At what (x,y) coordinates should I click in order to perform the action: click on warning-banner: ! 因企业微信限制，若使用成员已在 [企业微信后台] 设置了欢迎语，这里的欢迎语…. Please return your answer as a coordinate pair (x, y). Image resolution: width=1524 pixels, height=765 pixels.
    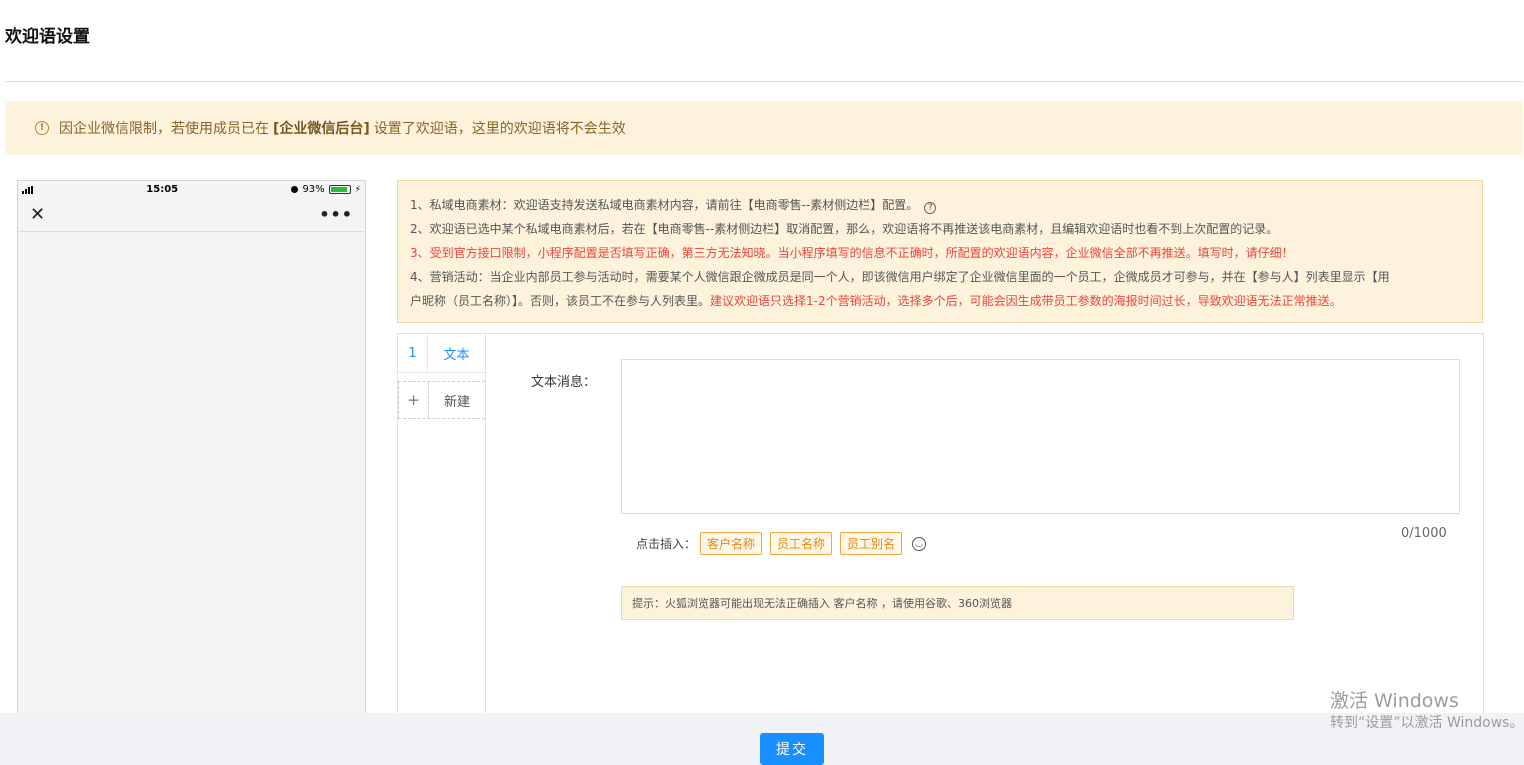
    Looking at the image, I should click on (764, 128).